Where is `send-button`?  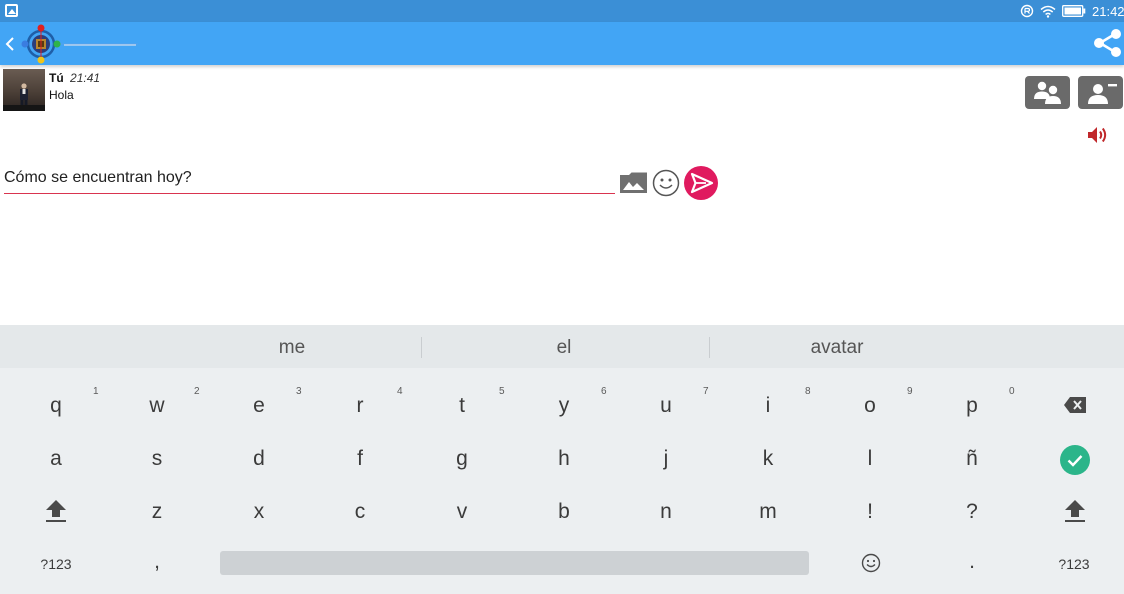
send-button is located at coordinates (701, 183).